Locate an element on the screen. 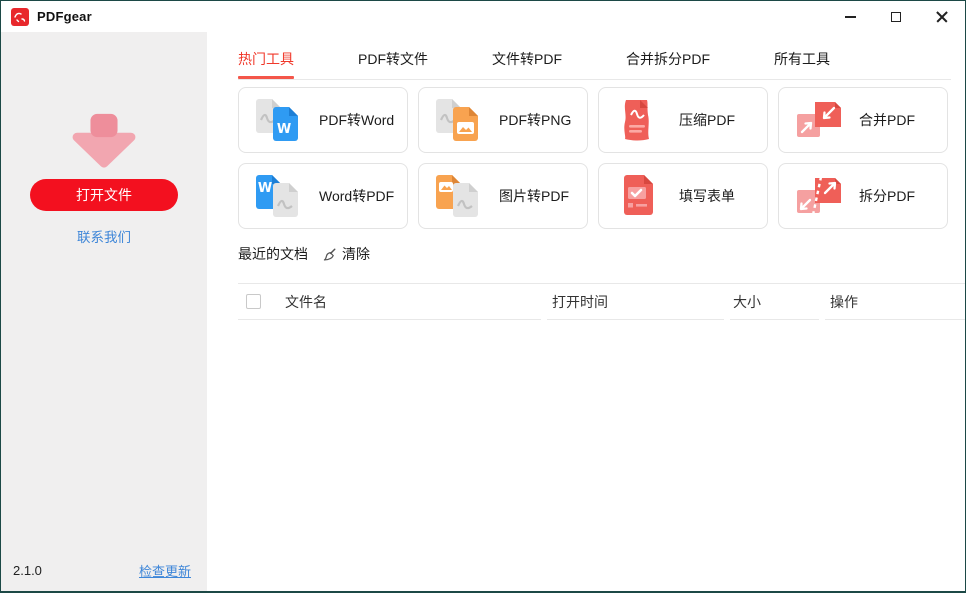  recent-documents-title: 最近的文档 is located at coordinates (273, 254).